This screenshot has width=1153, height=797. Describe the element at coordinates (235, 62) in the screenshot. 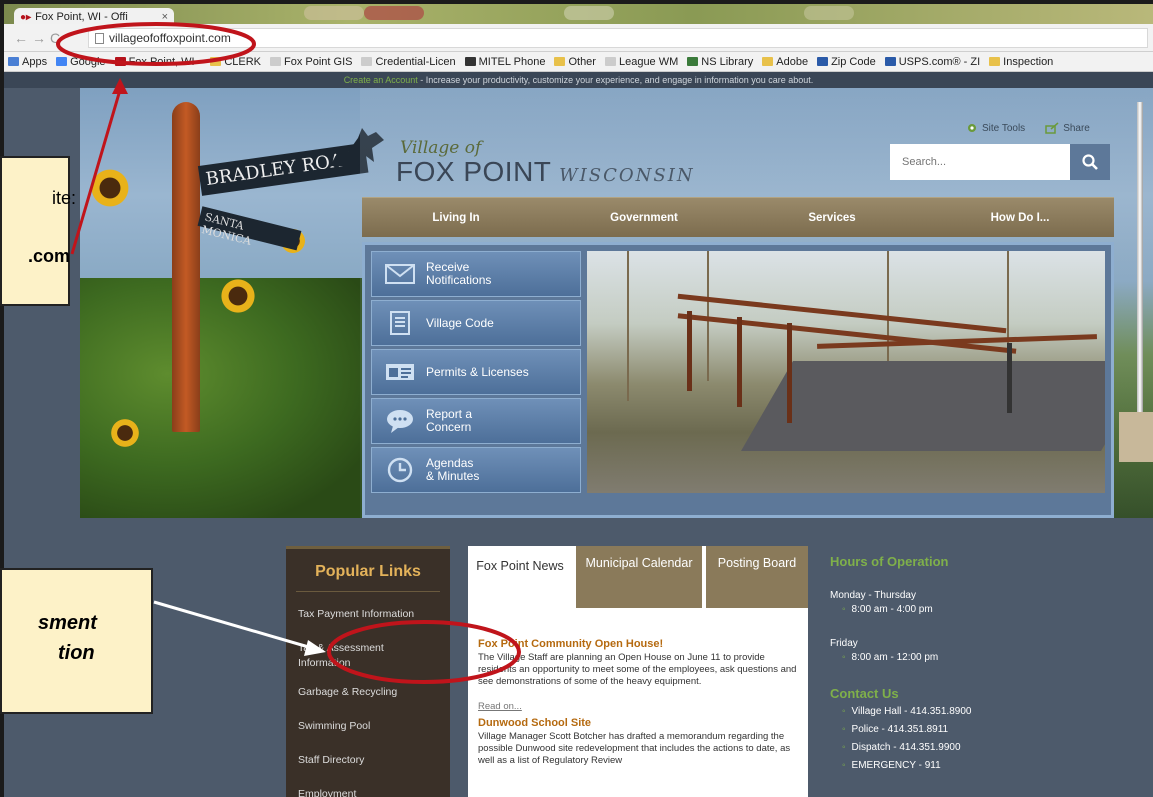

I see `bookmark-item: CLERK` at that location.